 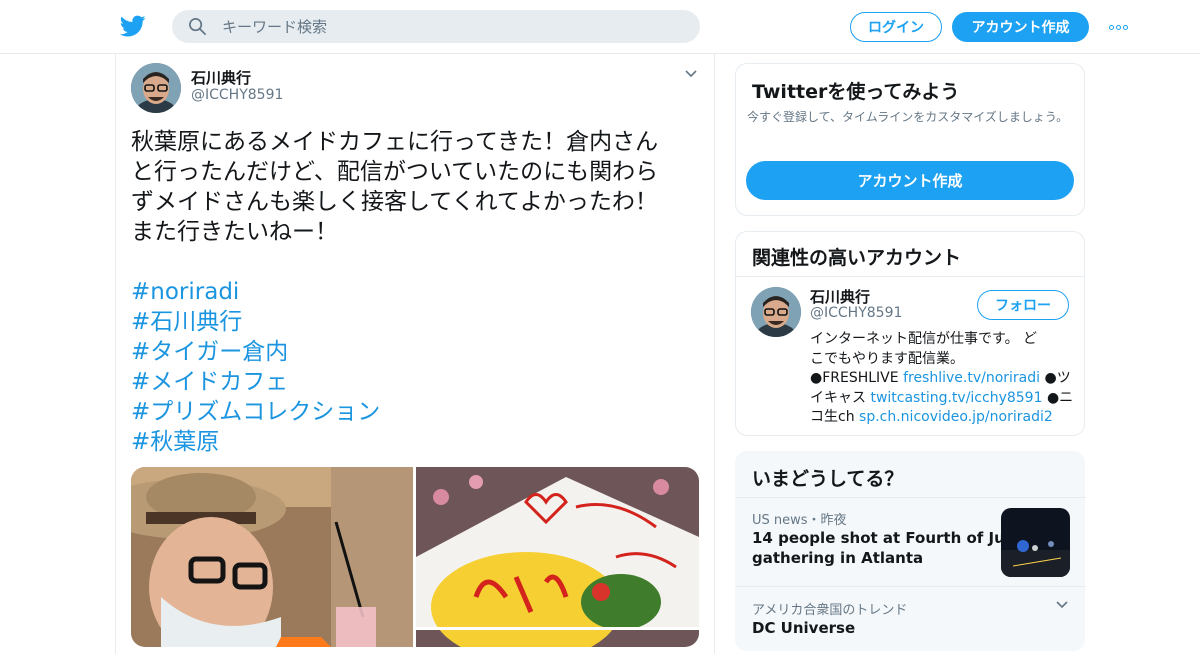 What do you see at coordinates (1118, 27) in the screenshot?
I see `more-options-icon` at bounding box center [1118, 27].